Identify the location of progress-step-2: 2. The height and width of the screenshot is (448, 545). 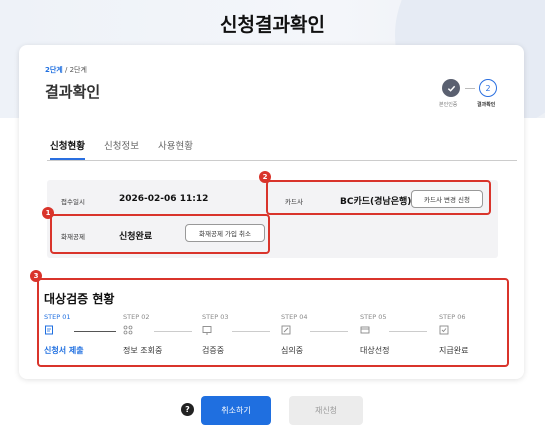
(488, 88).